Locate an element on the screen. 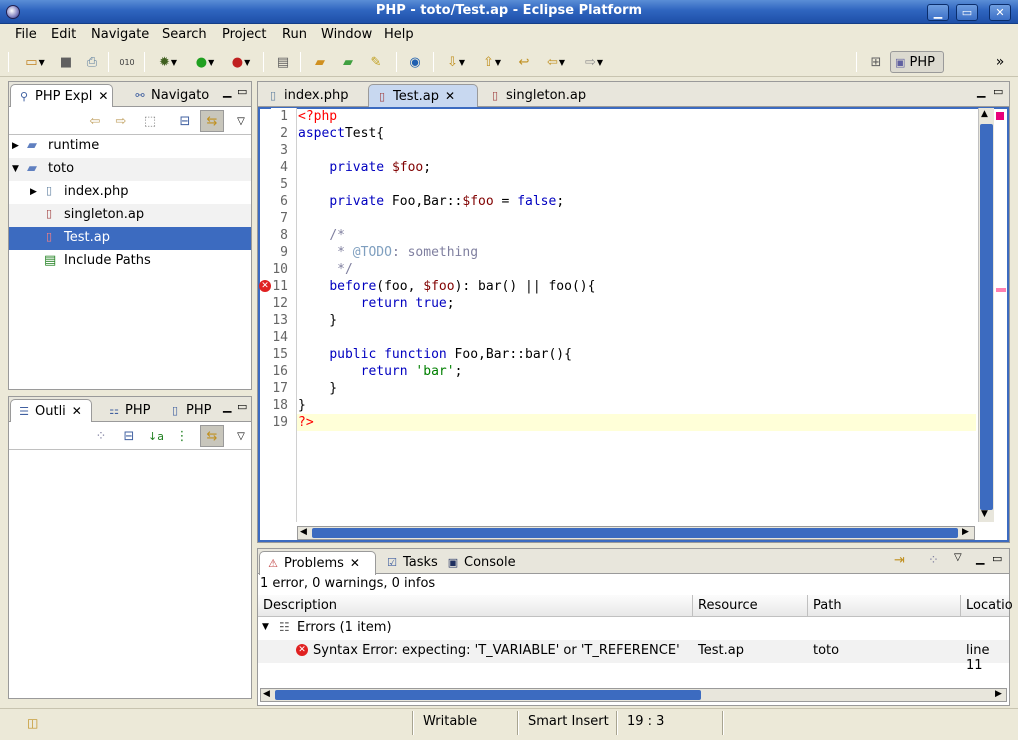  sort-icon: ↓a is located at coordinates (156, 436).